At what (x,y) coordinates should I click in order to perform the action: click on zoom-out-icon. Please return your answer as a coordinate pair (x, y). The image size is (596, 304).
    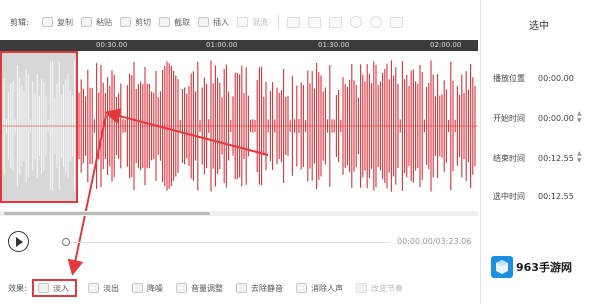
    Looking at the image, I should click on (376, 22).